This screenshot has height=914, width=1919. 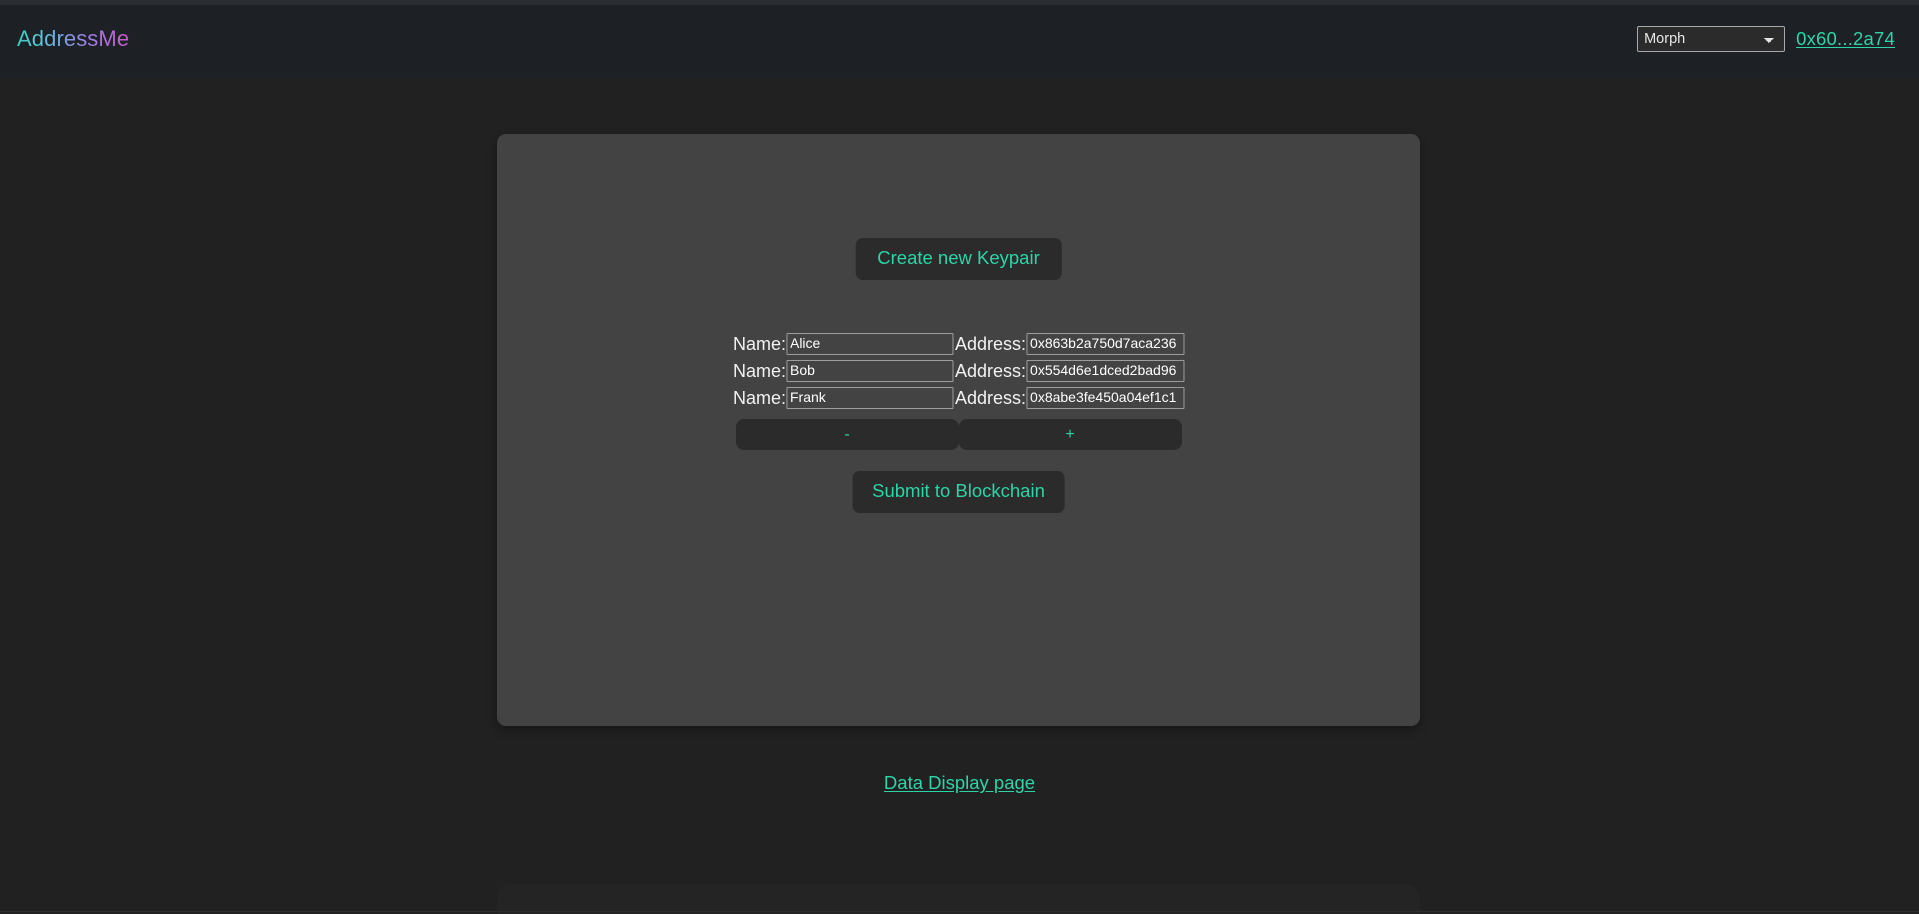 I want to click on app-brand-logo: AddressMe, so click(x=72, y=39).